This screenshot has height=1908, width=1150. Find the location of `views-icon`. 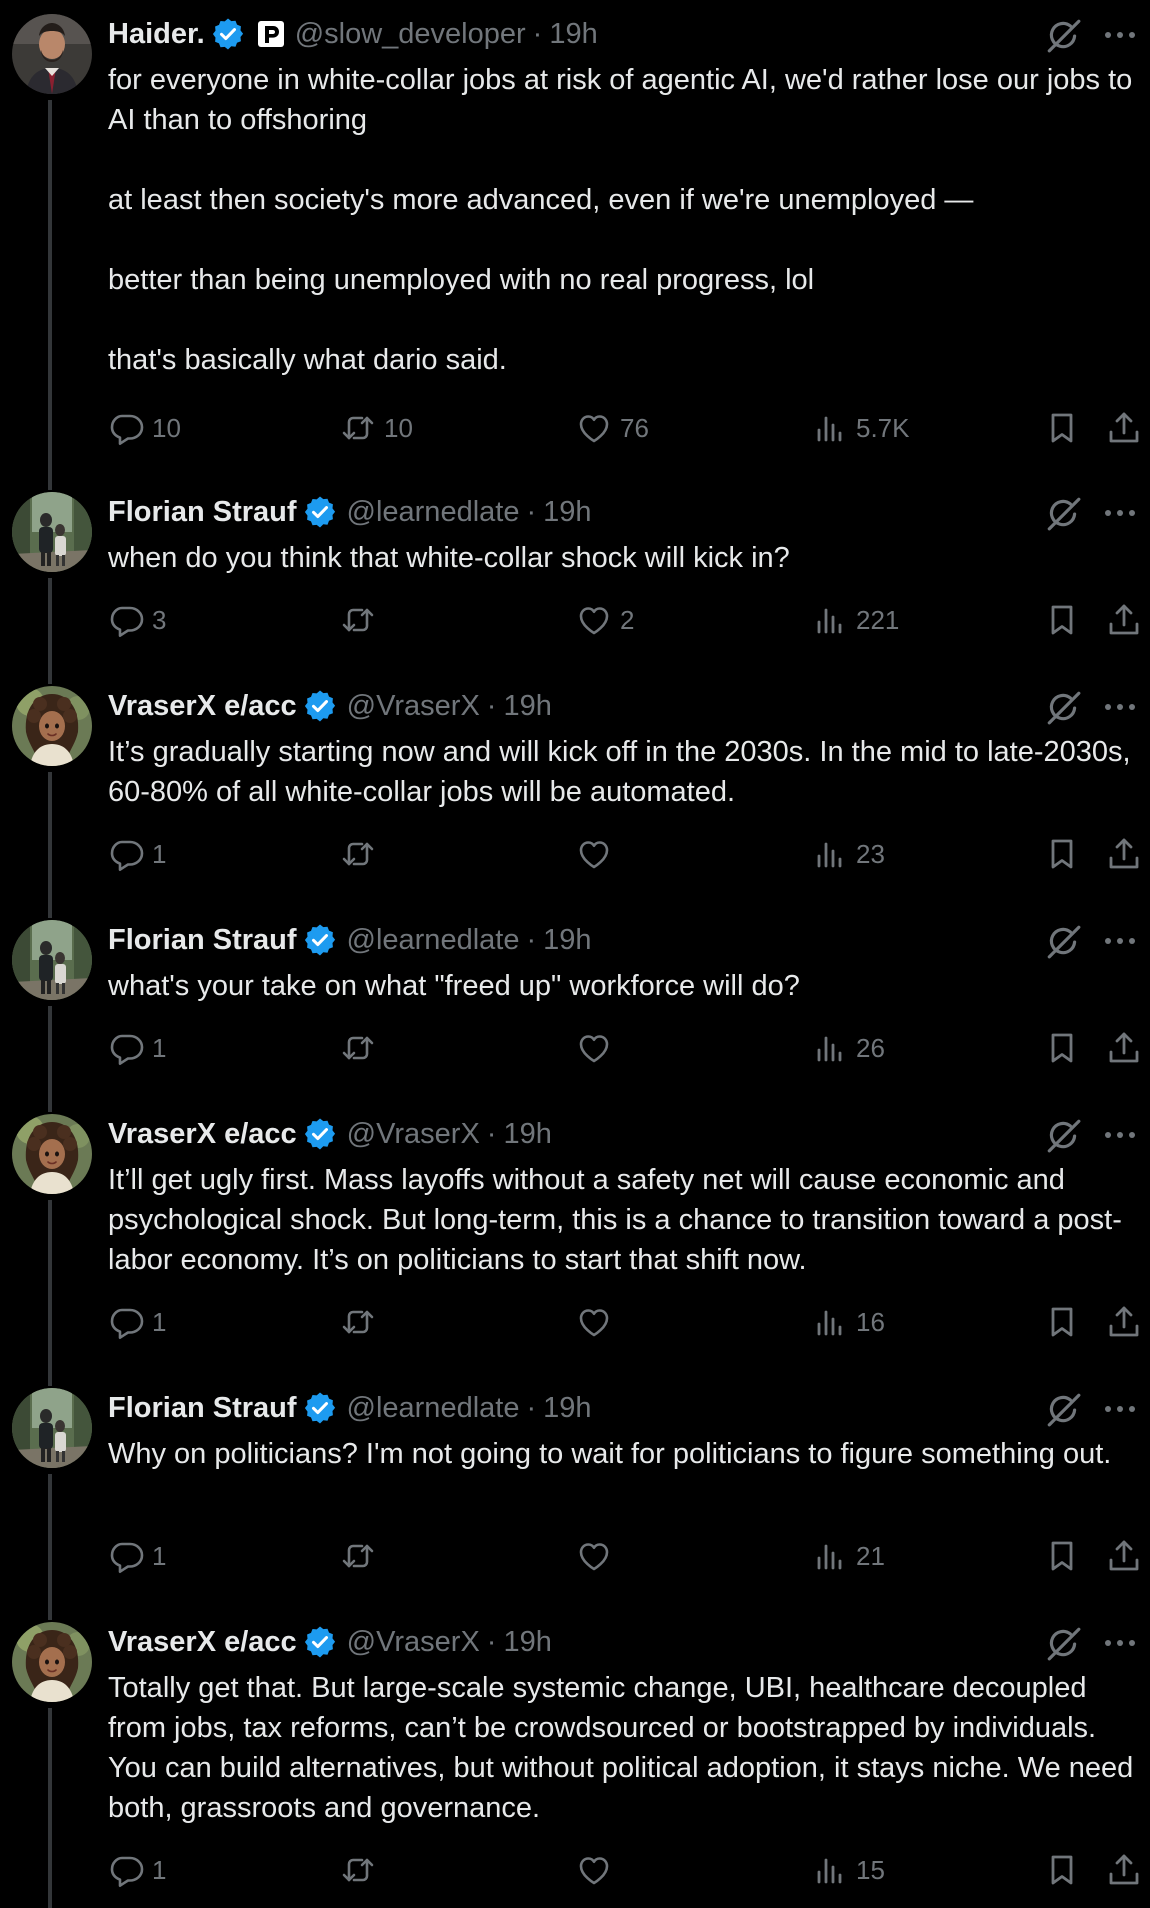

views-icon is located at coordinates (829, 1049).